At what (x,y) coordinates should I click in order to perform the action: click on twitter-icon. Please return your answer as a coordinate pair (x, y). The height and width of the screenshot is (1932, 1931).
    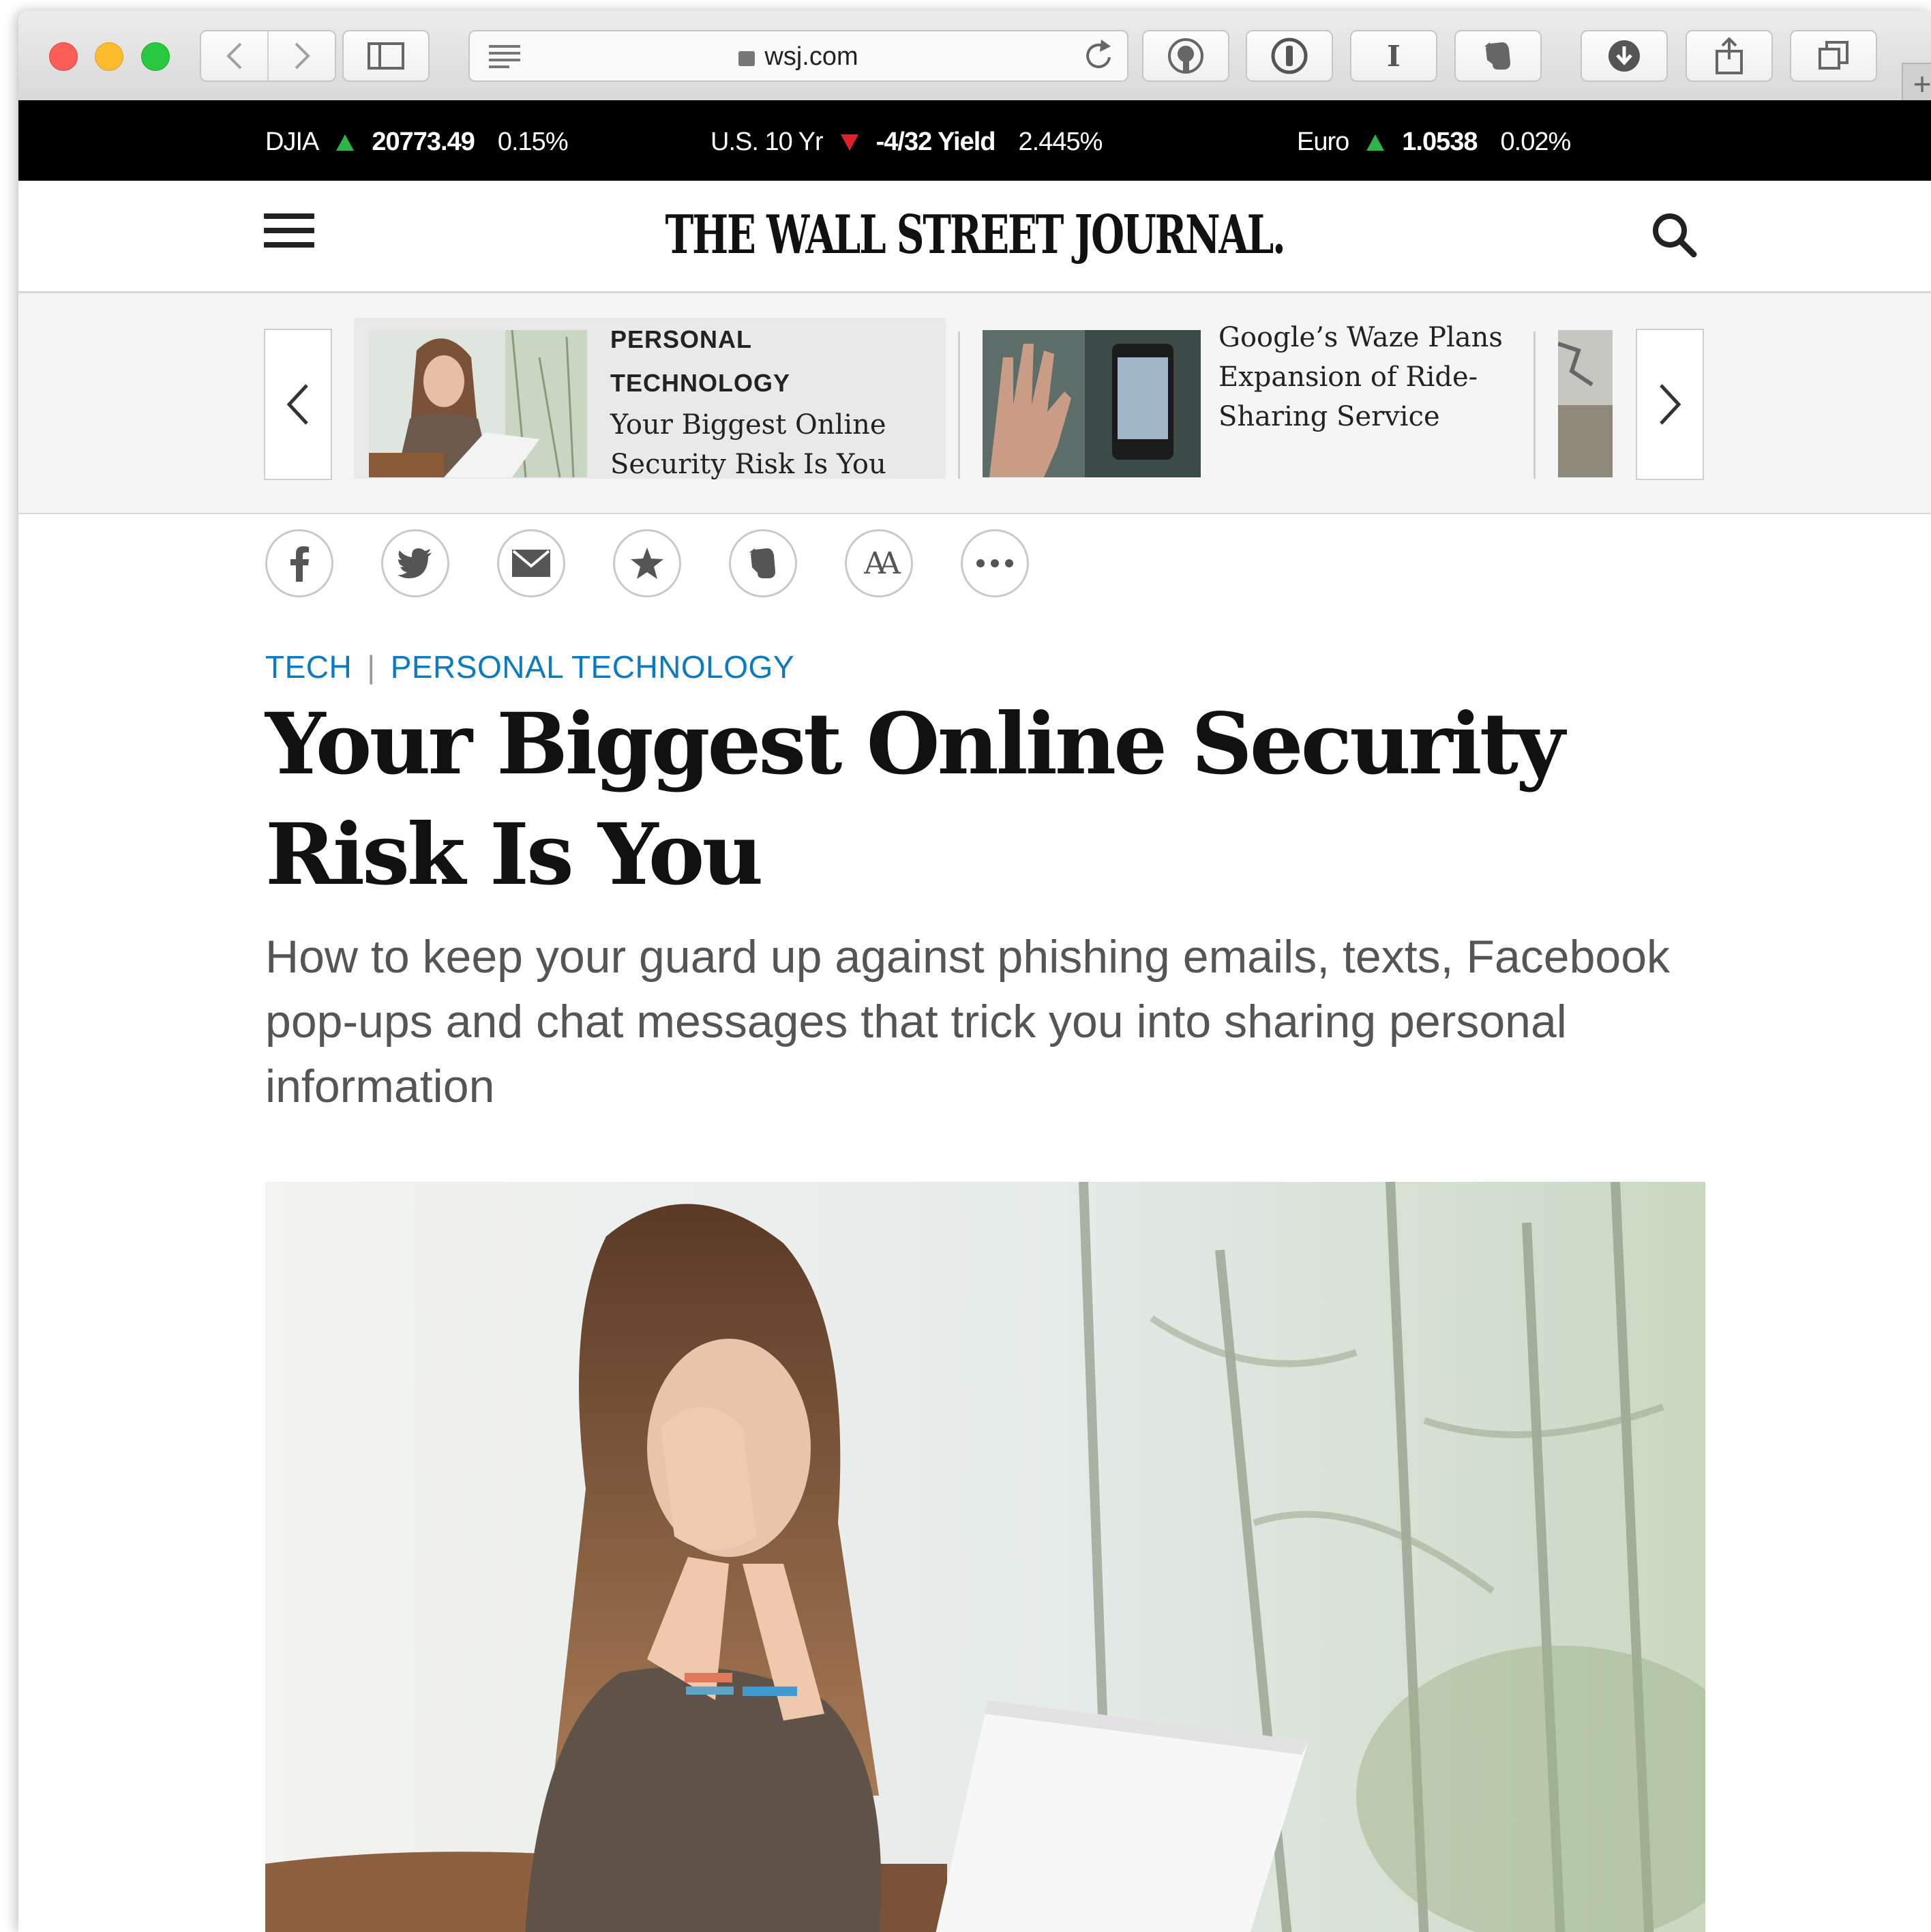
    Looking at the image, I should click on (415, 563).